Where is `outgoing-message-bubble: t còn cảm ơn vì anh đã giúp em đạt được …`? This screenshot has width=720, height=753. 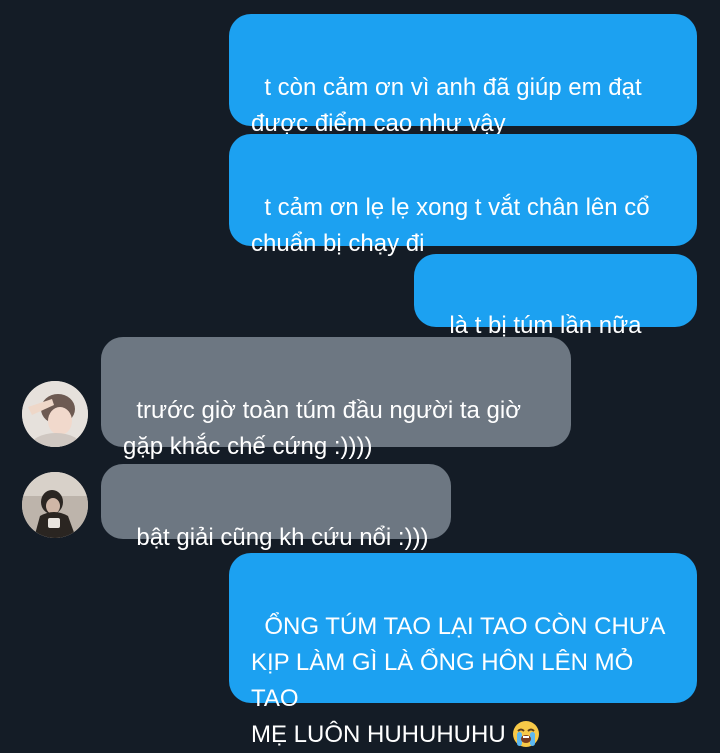 outgoing-message-bubble: t còn cảm ơn vì anh đã giúp em đạt được … is located at coordinates (463, 75).